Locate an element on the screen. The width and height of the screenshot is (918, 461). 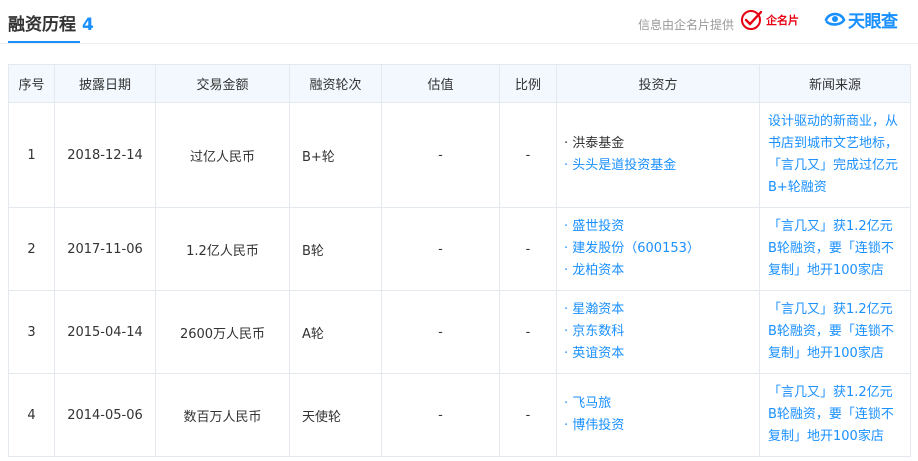
cell-investors: · 洪泰基金 · 头头是道投资基金 is located at coordinates (658, 155).